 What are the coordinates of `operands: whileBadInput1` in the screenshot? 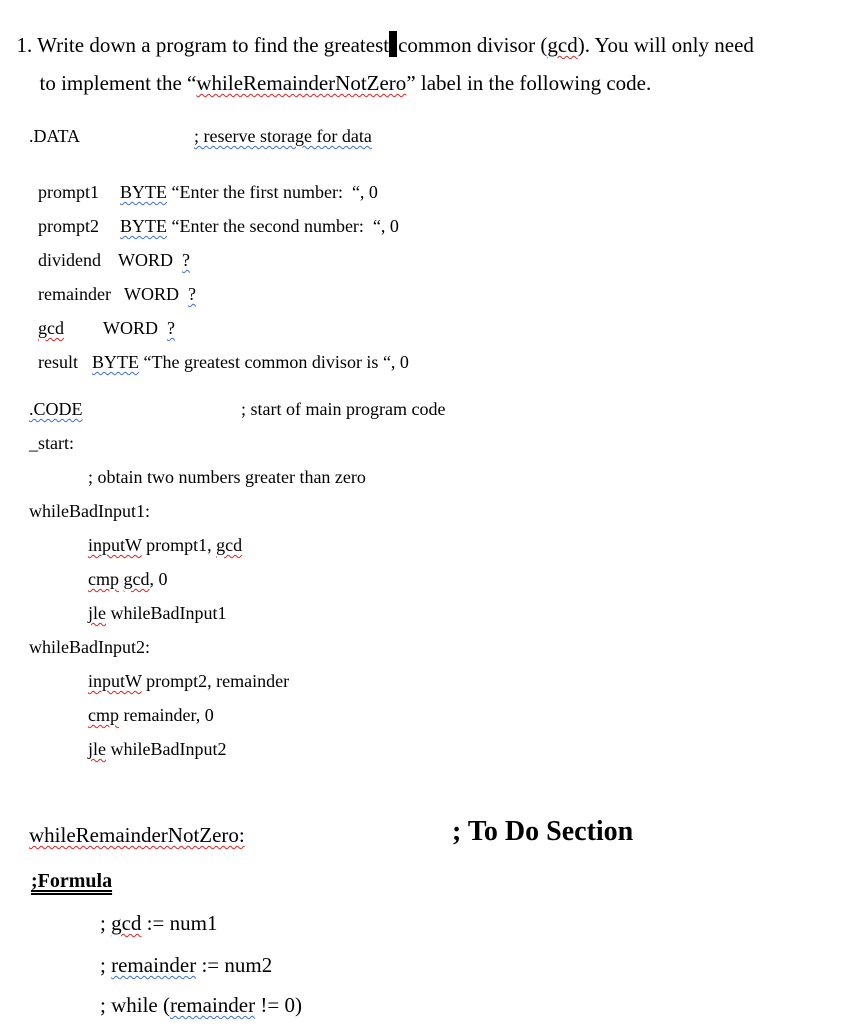 It's located at (168, 613).